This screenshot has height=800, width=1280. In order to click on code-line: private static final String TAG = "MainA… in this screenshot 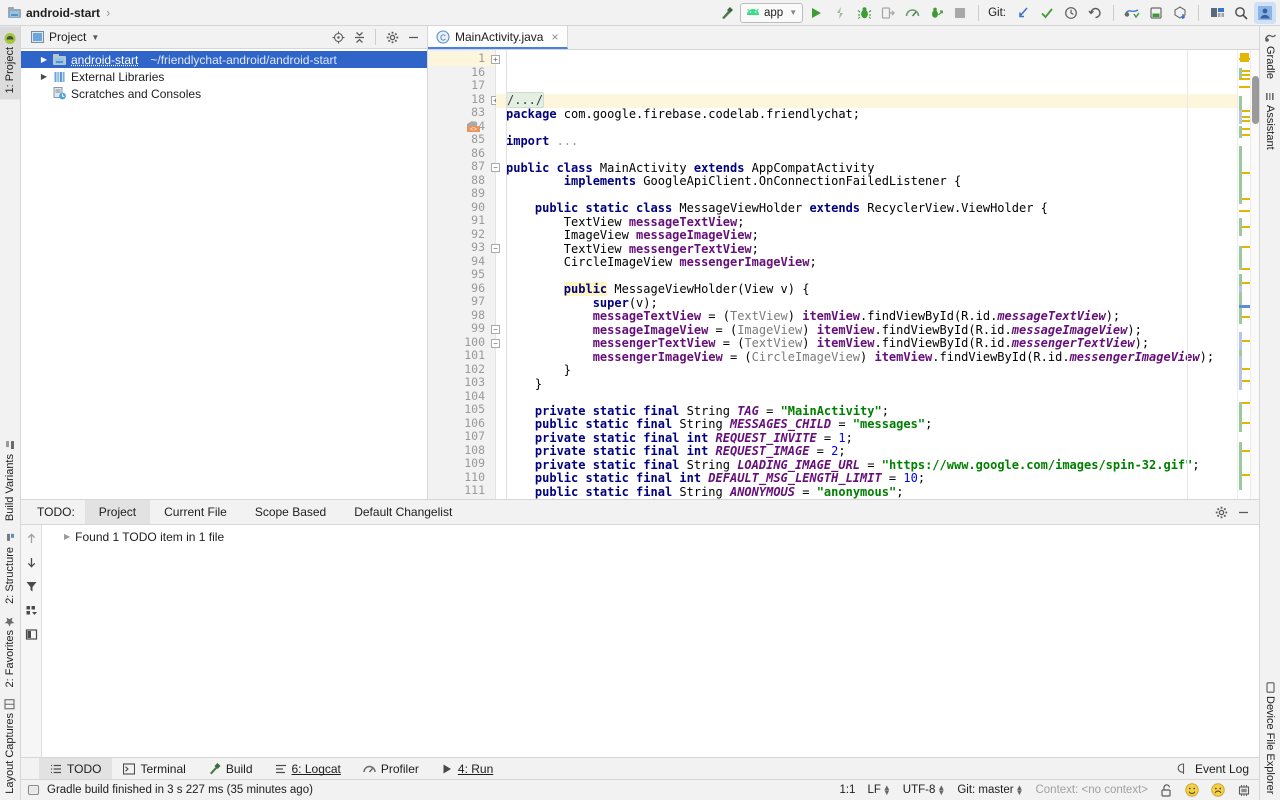, I will do `click(866, 411)`.